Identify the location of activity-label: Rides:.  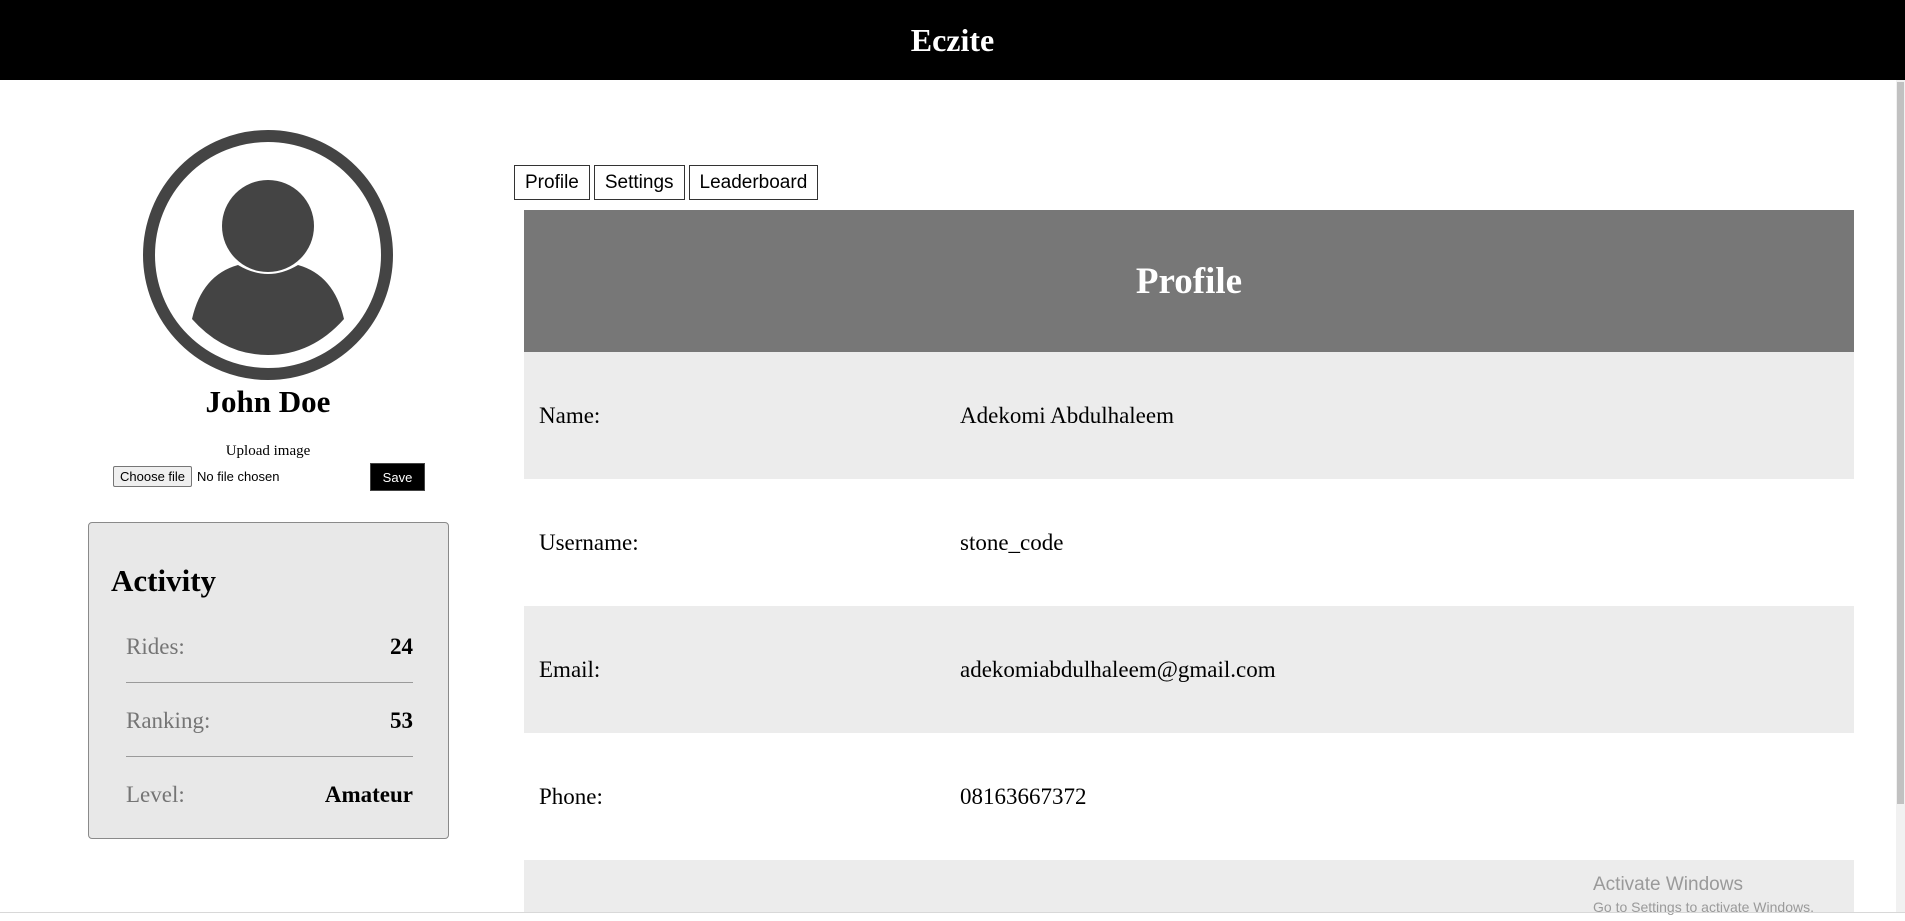
(155, 646).